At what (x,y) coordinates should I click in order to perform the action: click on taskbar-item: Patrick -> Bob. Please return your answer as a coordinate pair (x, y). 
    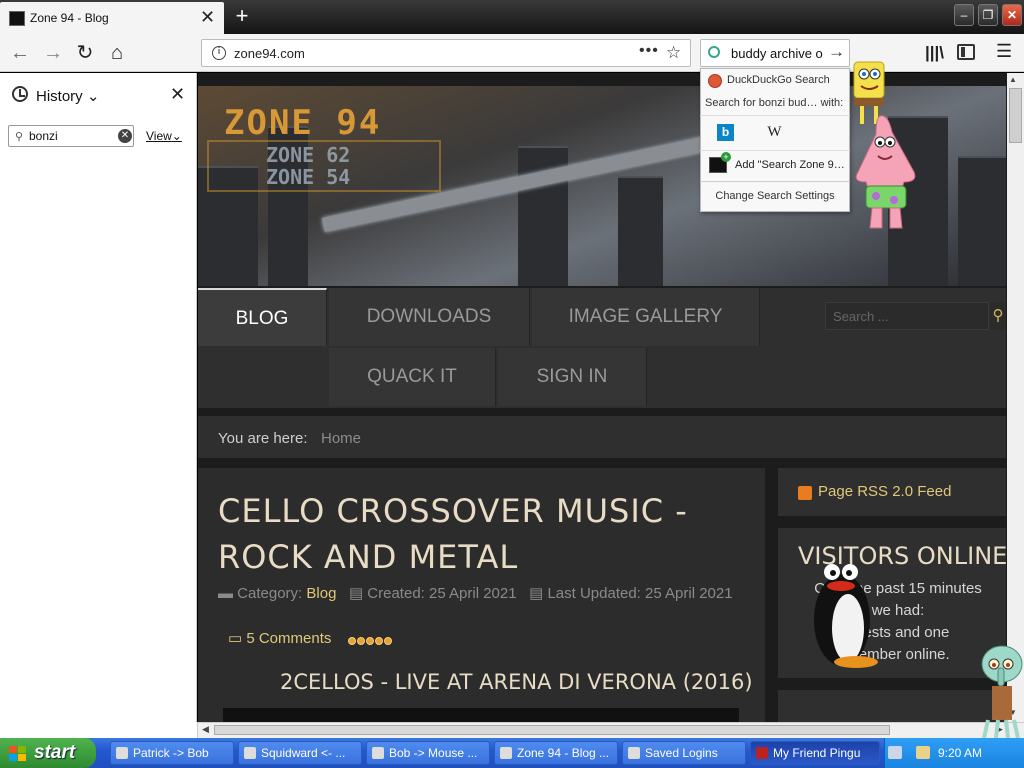
    Looking at the image, I should click on (172, 753).